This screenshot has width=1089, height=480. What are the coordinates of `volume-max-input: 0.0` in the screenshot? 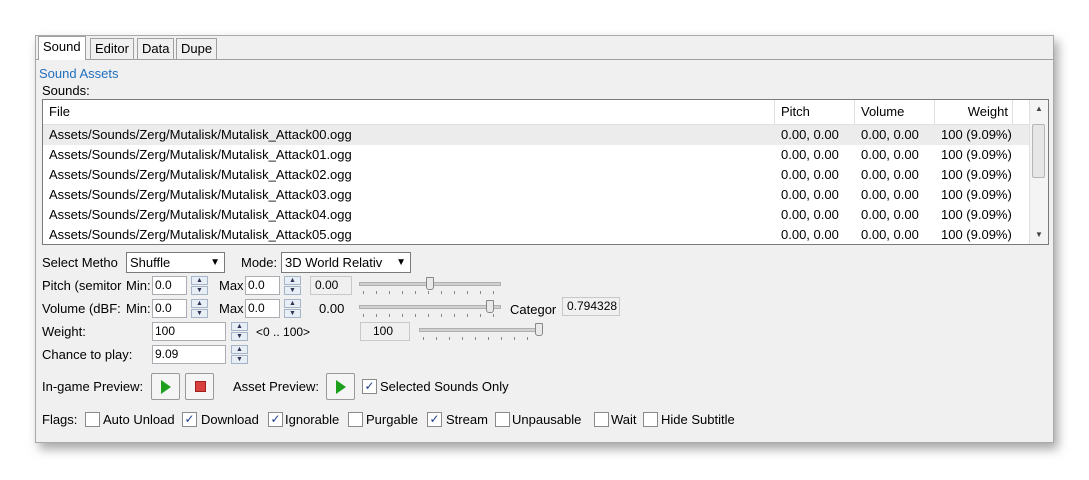 It's located at (262, 308).